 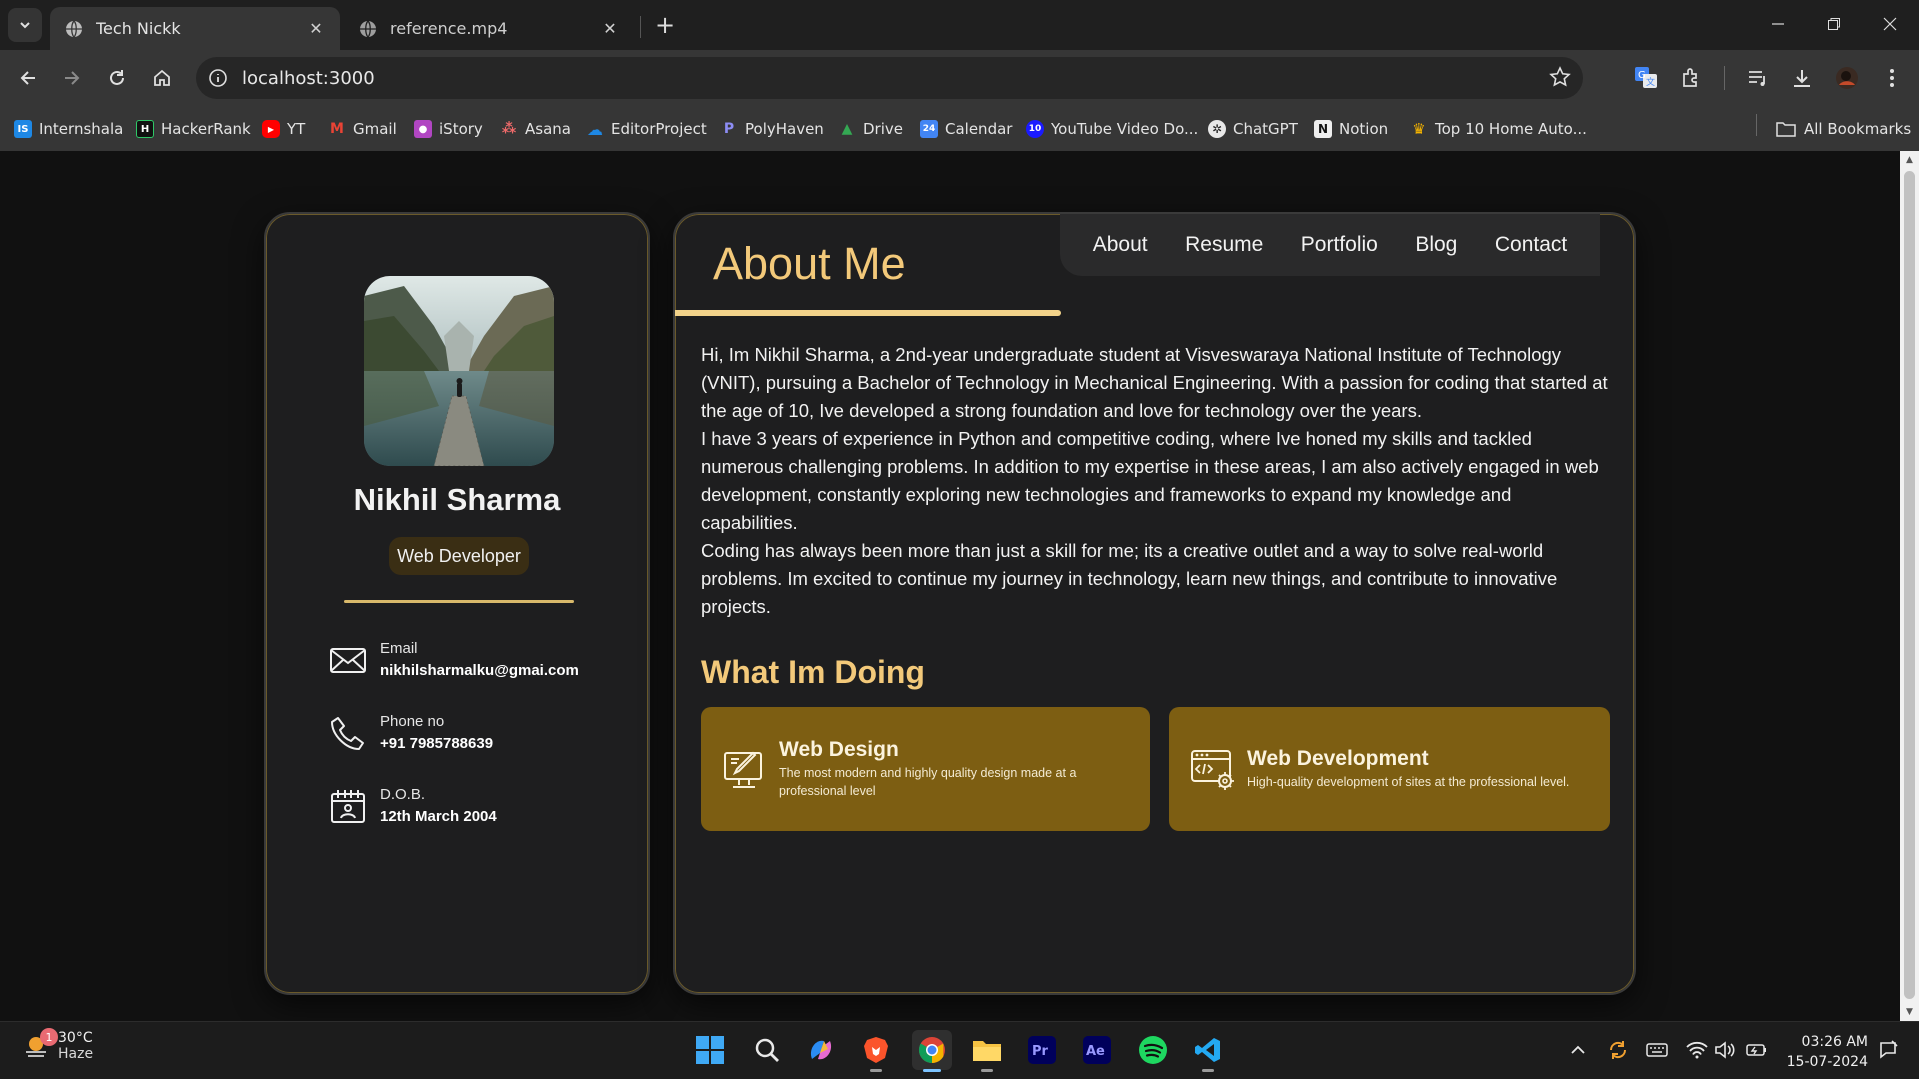 I want to click on bookmark-asana: ⁂ Asana, so click(x=535, y=129).